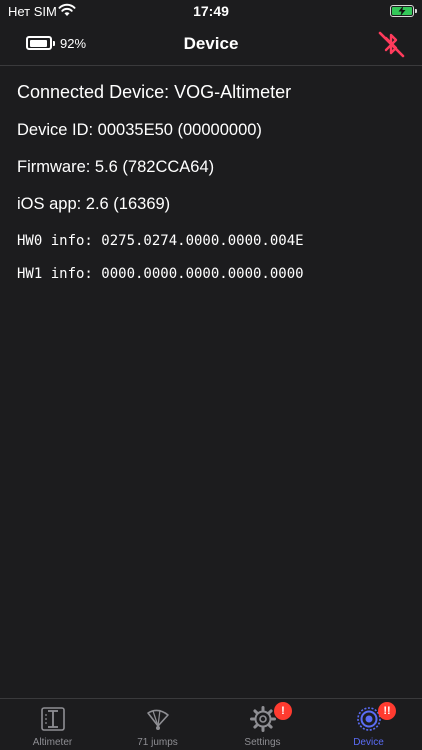 The width and height of the screenshot is (422, 750). Describe the element at coordinates (139, 130) in the screenshot. I see `device-id-label: Device ID: 00035E50 (00000000)` at that location.